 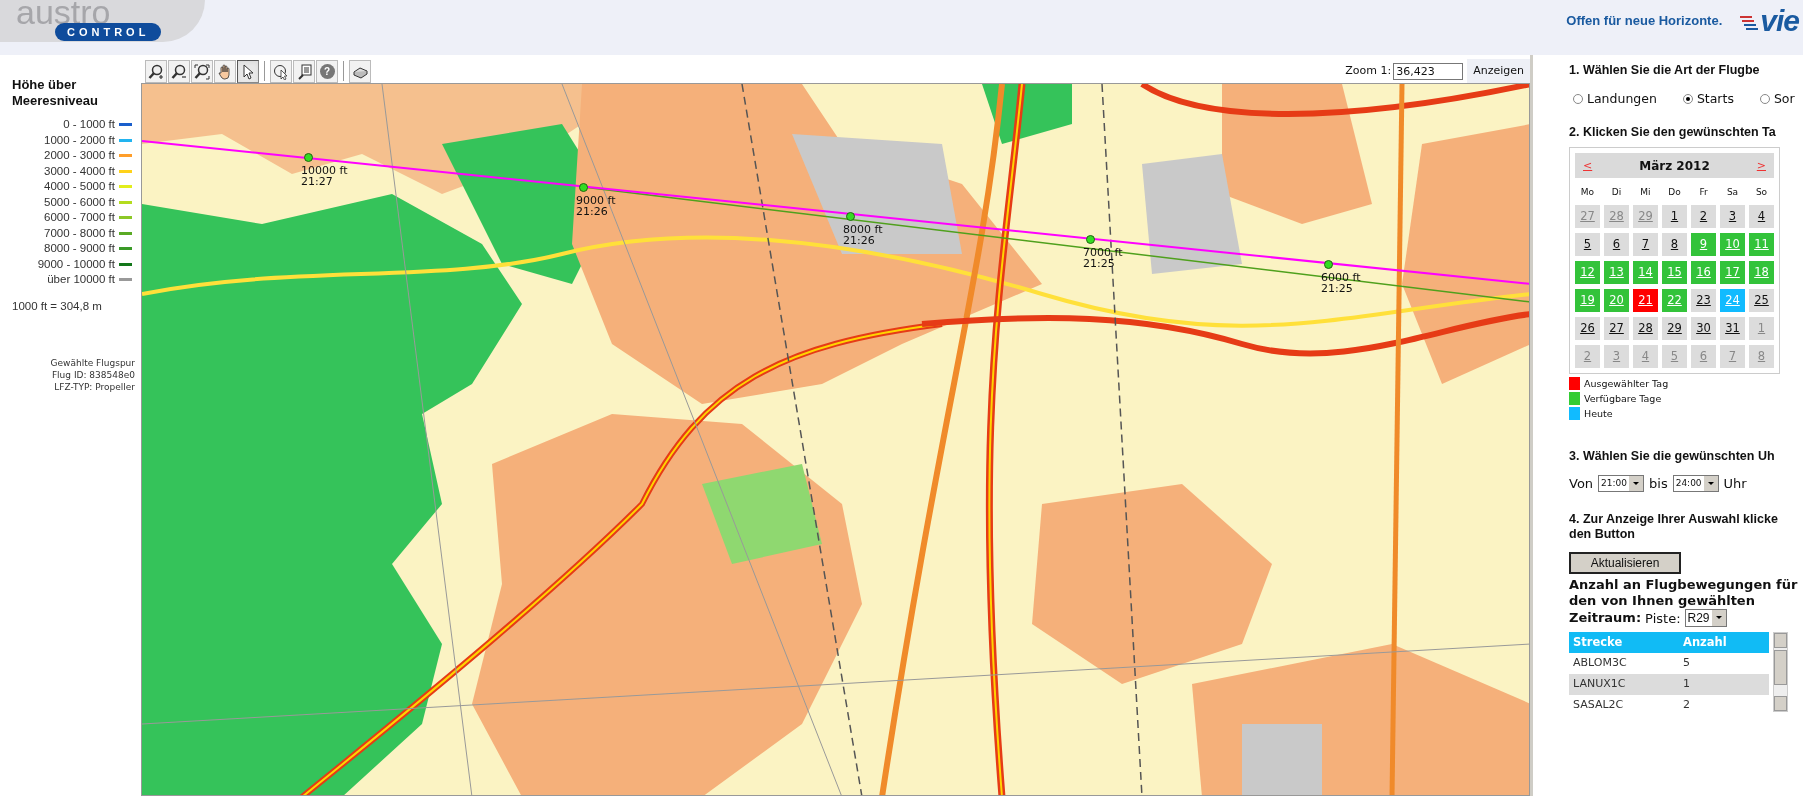 I want to click on runway-select: R29, so click(x=1705, y=618).